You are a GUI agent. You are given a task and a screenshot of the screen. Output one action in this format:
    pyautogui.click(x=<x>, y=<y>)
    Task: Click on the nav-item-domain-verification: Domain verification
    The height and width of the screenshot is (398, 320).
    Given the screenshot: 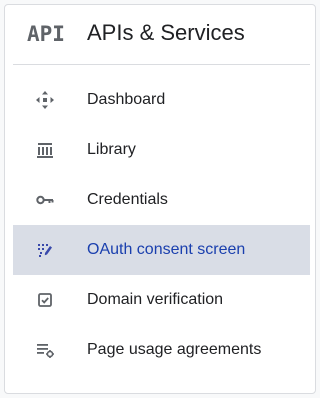 What is the action you would take?
    pyautogui.click(x=161, y=300)
    